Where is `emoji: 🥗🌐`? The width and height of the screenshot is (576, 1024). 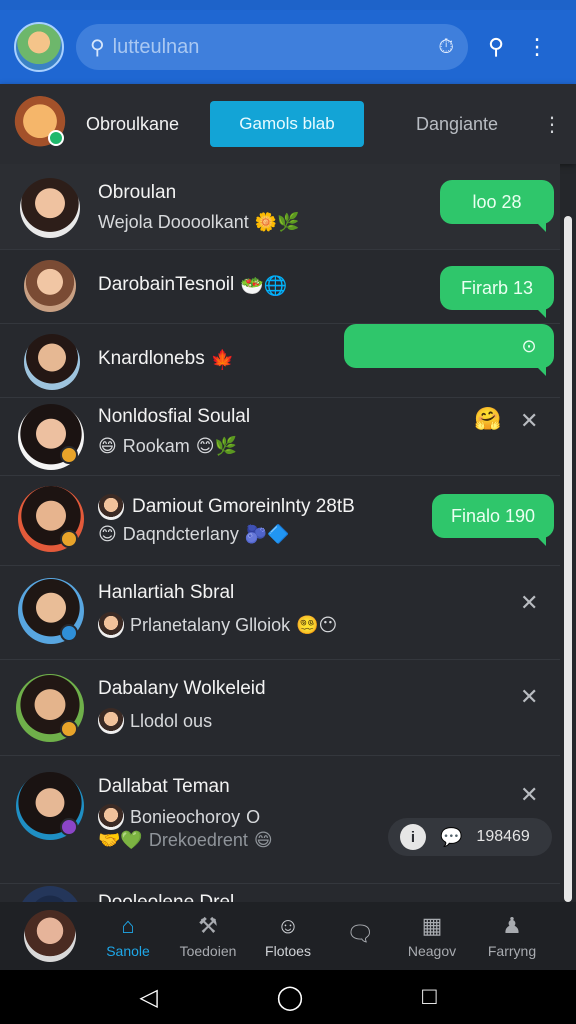 emoji: 🥗🌐 is located at coordinates (264, 286).